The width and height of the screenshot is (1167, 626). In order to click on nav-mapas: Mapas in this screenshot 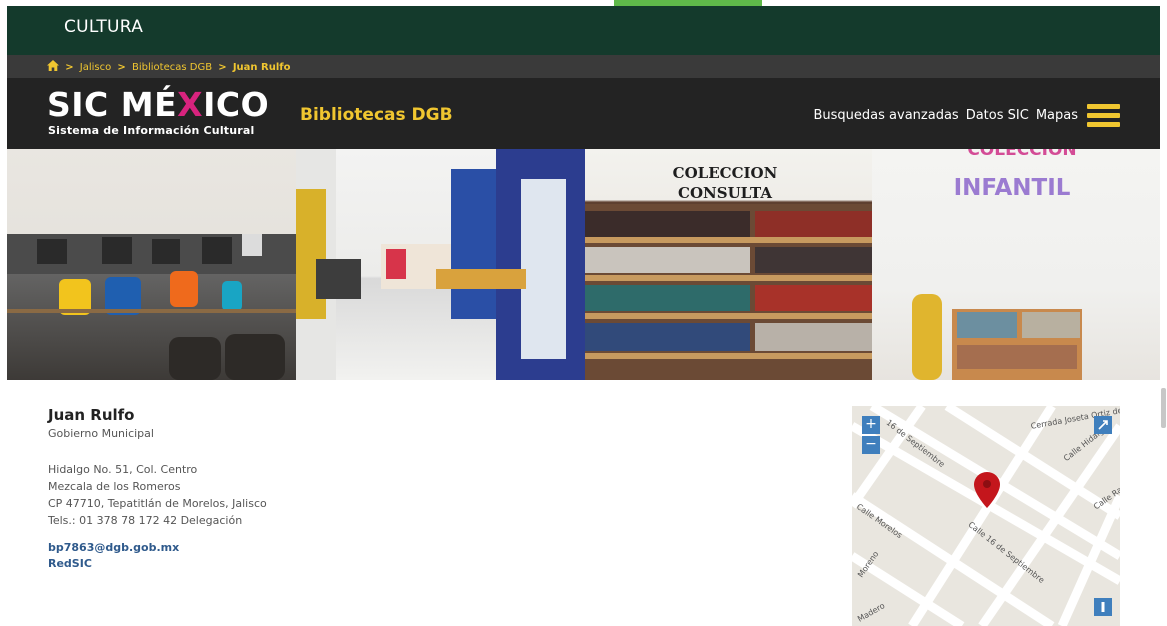, I will do `click(1057, 115)`.